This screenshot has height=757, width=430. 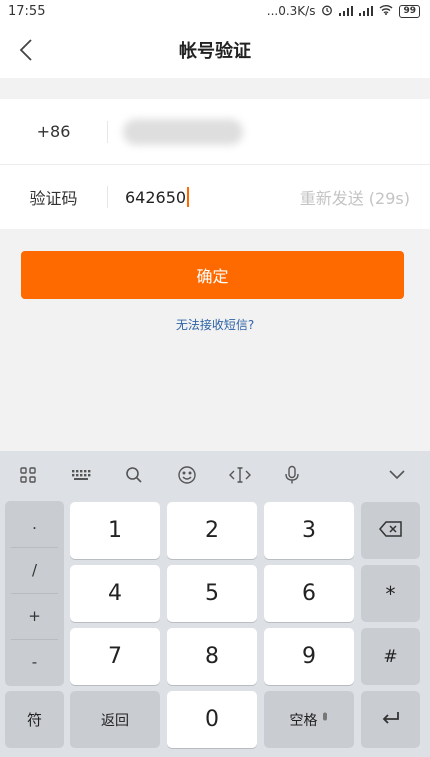 I want to click on search-icon, so click(x=134, y=475).